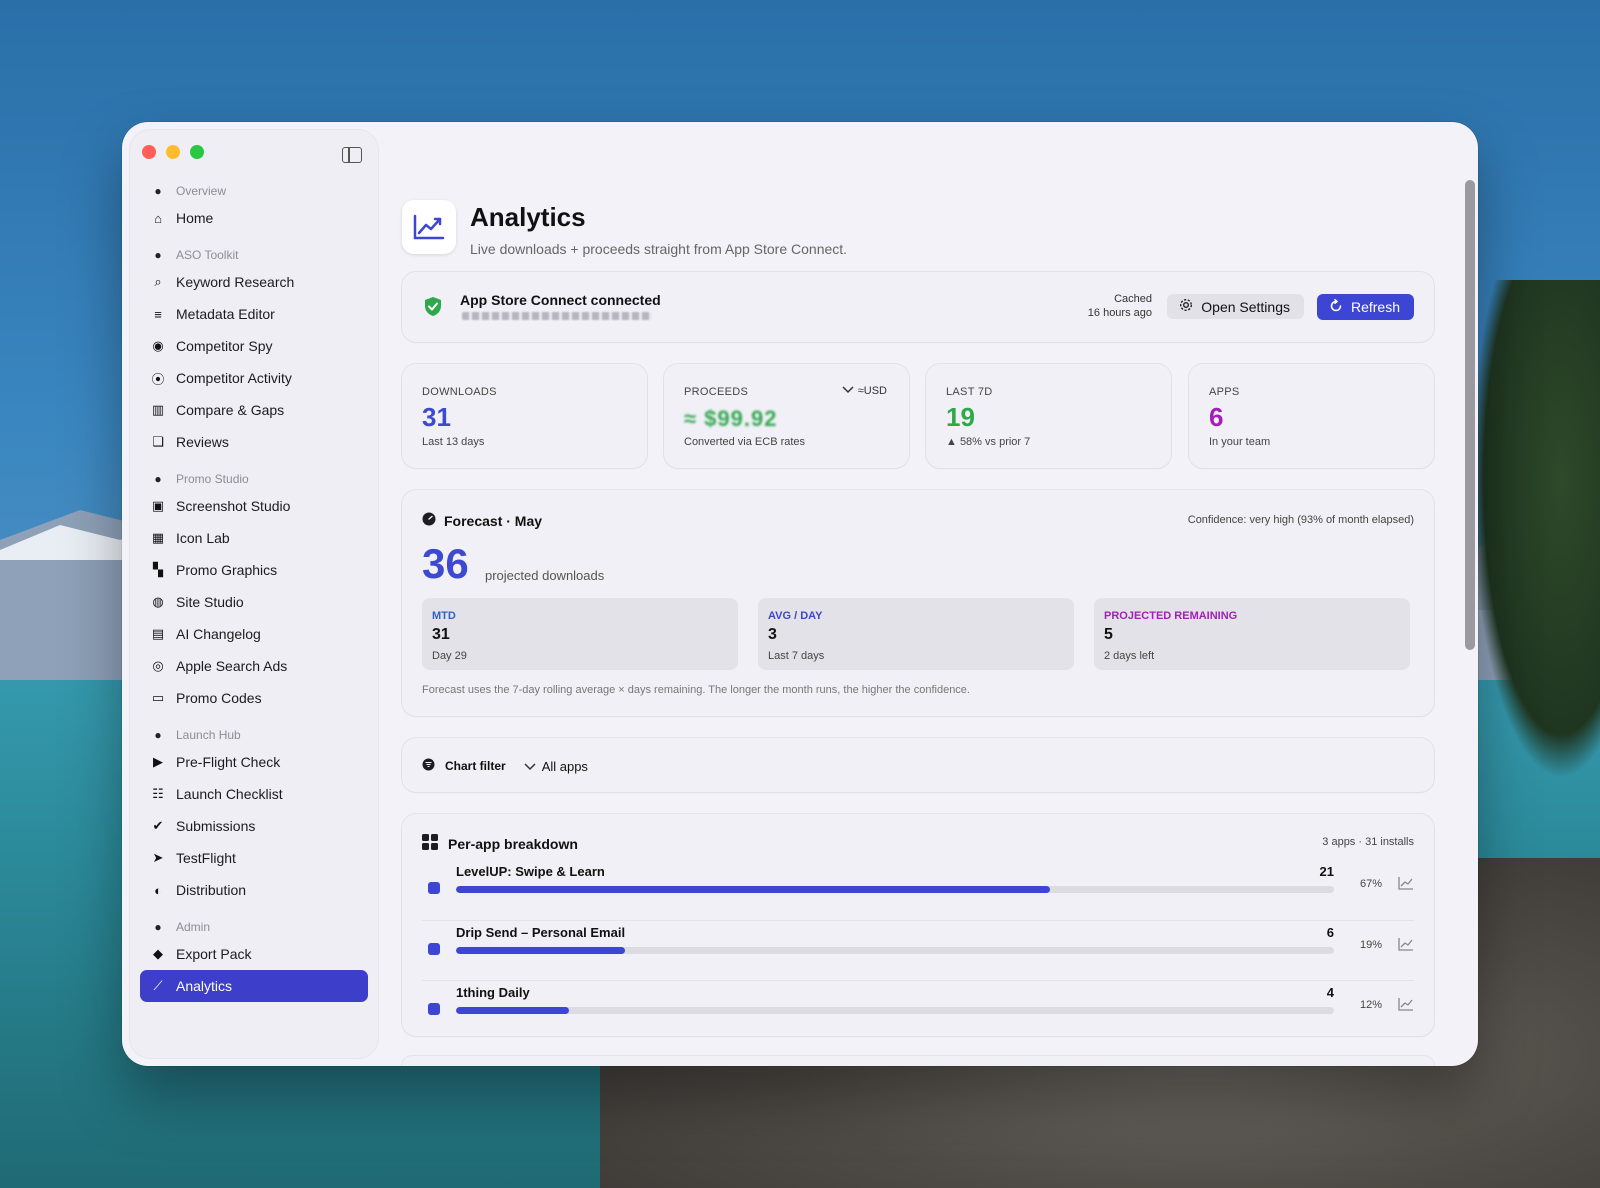  Describe the element at coordinates (1375, 307) in the screenshot. I see `refresh-label: Refresh` at that location.